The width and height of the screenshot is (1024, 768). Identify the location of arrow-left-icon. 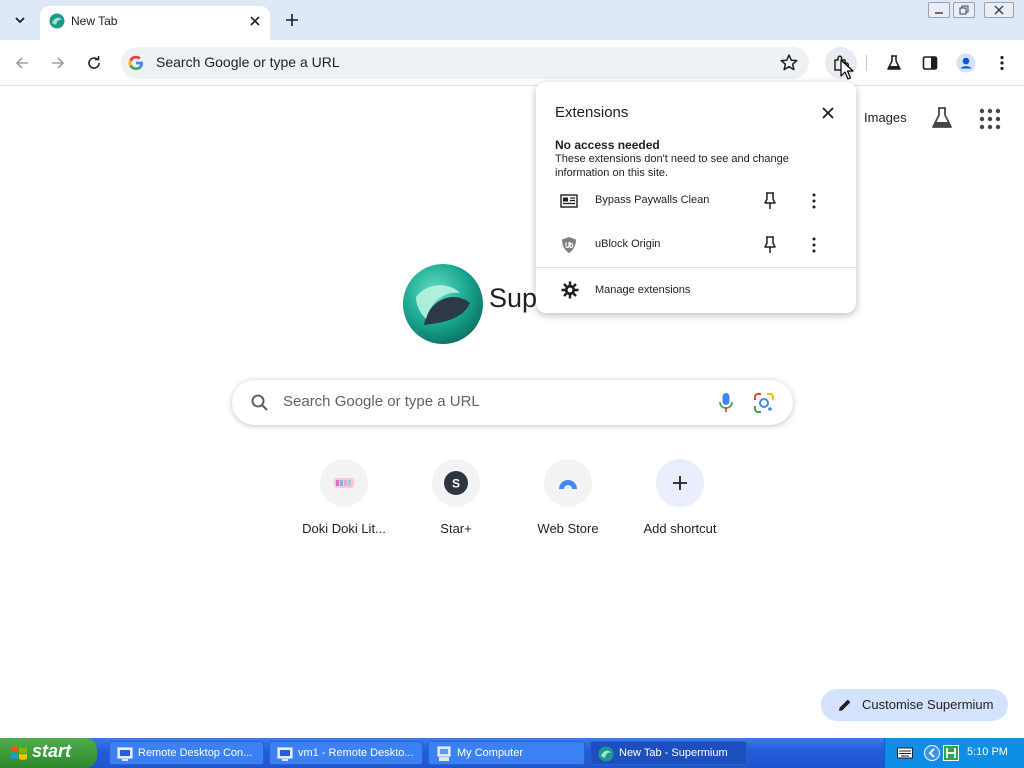
(21, 63).